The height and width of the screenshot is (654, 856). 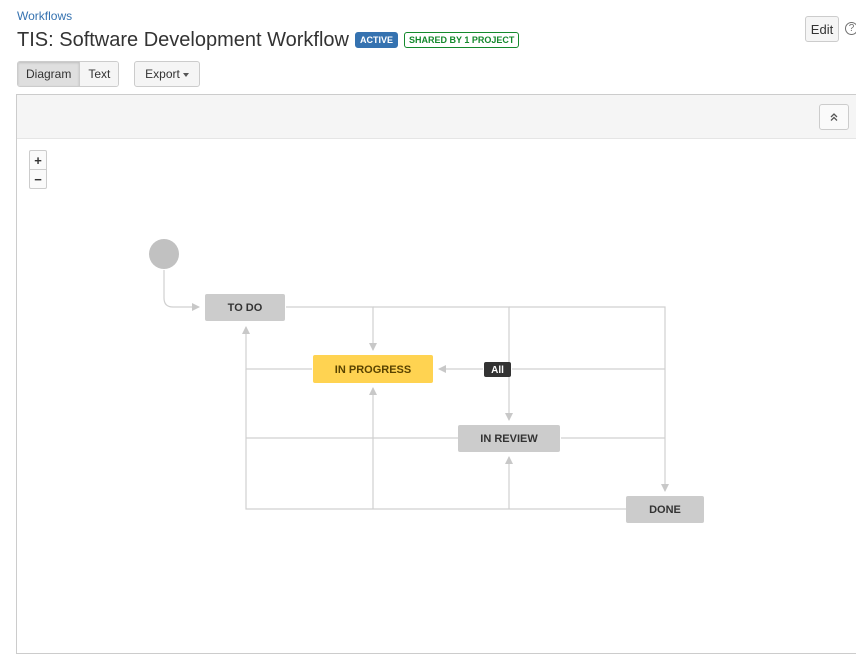 I want to click on status-label: IN REVIEW, so click(x=509, y=439).